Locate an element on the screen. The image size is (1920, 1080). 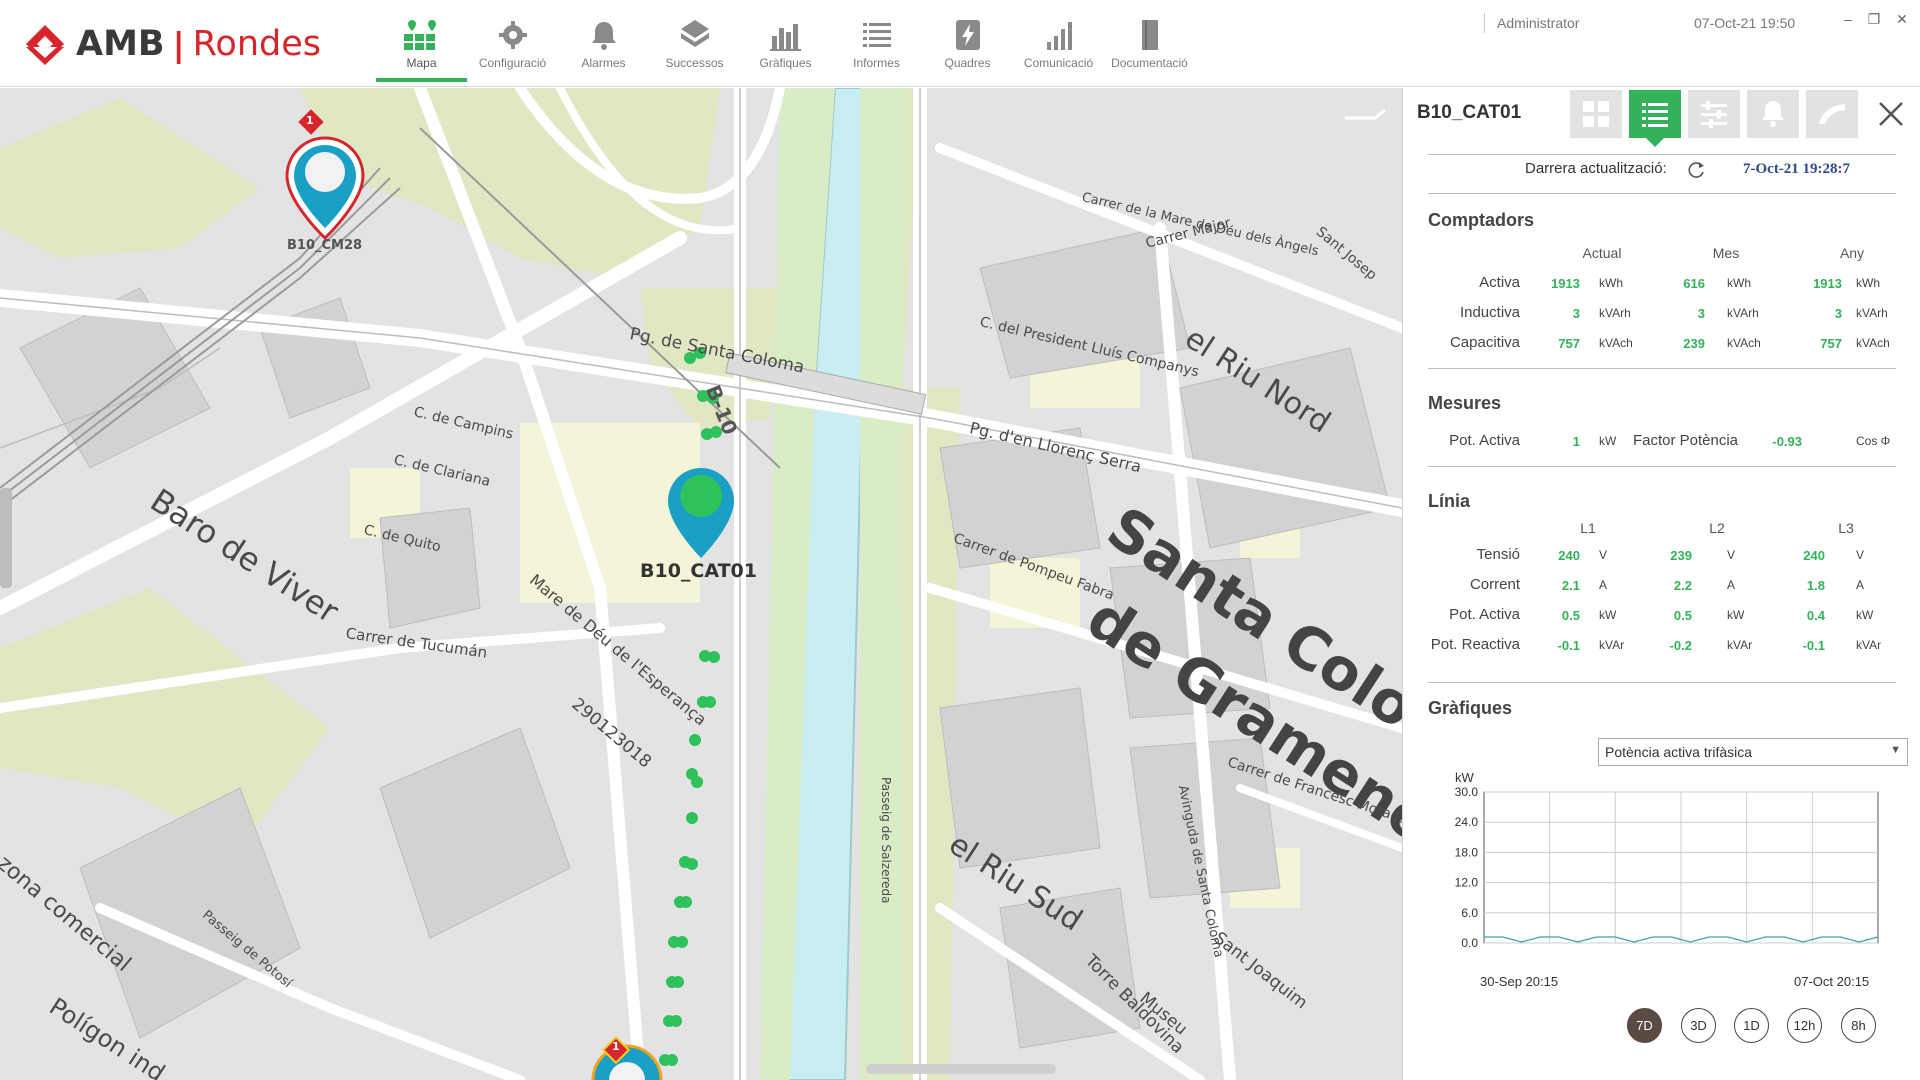
unit: kWh is located at coordinates (1868, 283).